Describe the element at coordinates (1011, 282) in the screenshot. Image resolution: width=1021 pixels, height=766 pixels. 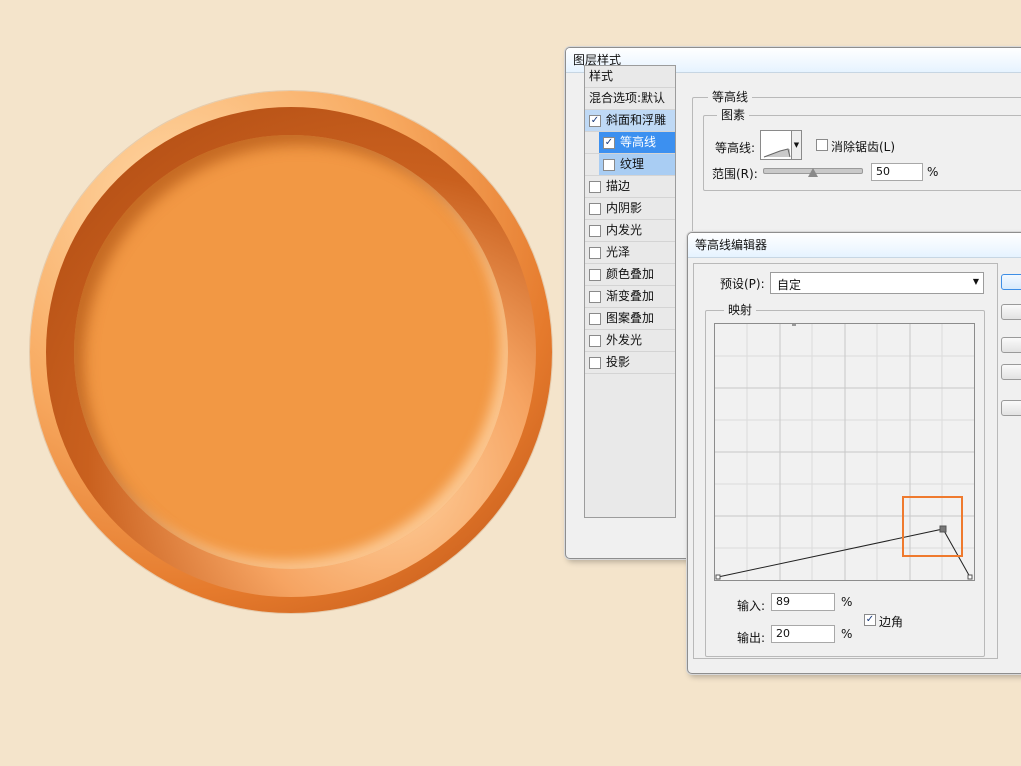
I see `ok-button` at that location.